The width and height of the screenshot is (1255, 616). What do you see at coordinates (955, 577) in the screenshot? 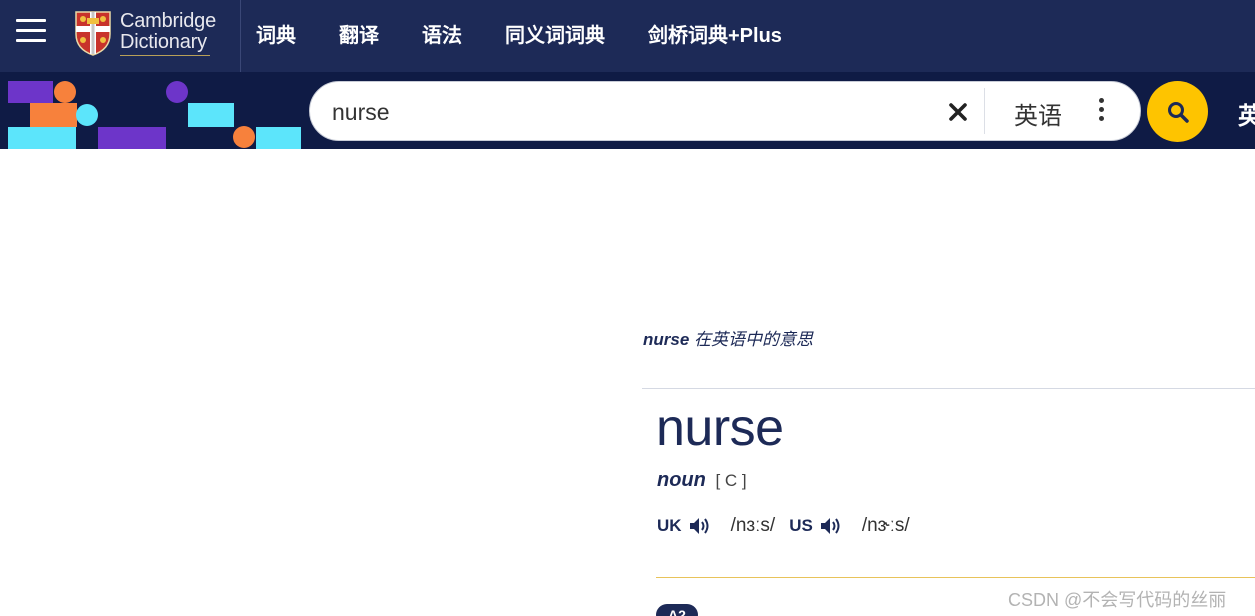
I see `sense-divider` at bounding box center [955, 577].